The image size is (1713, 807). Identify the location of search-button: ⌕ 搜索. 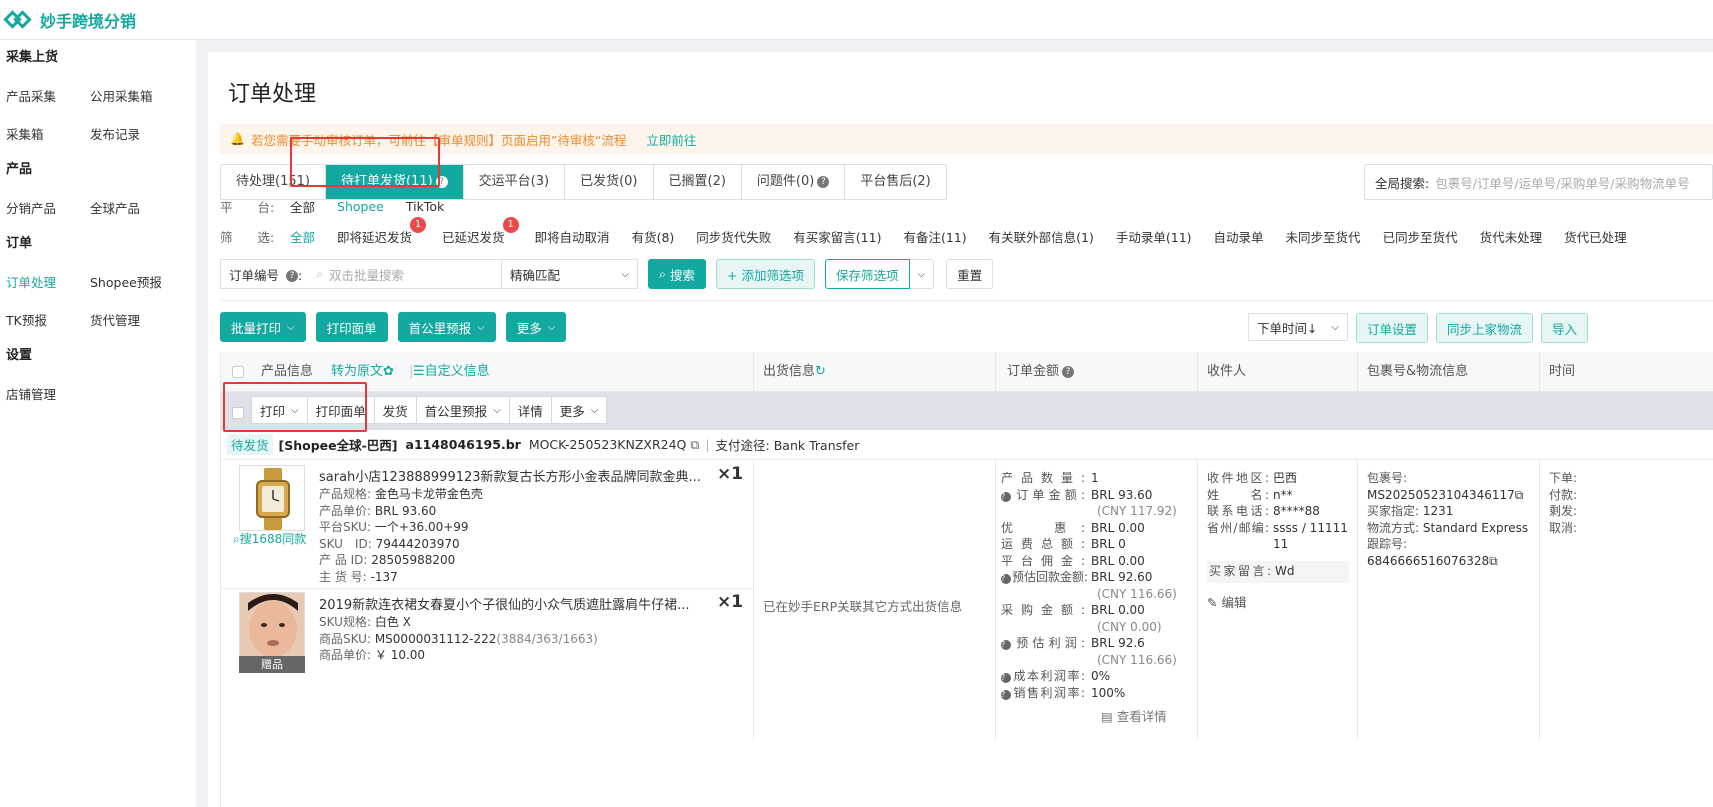
(677, 274).